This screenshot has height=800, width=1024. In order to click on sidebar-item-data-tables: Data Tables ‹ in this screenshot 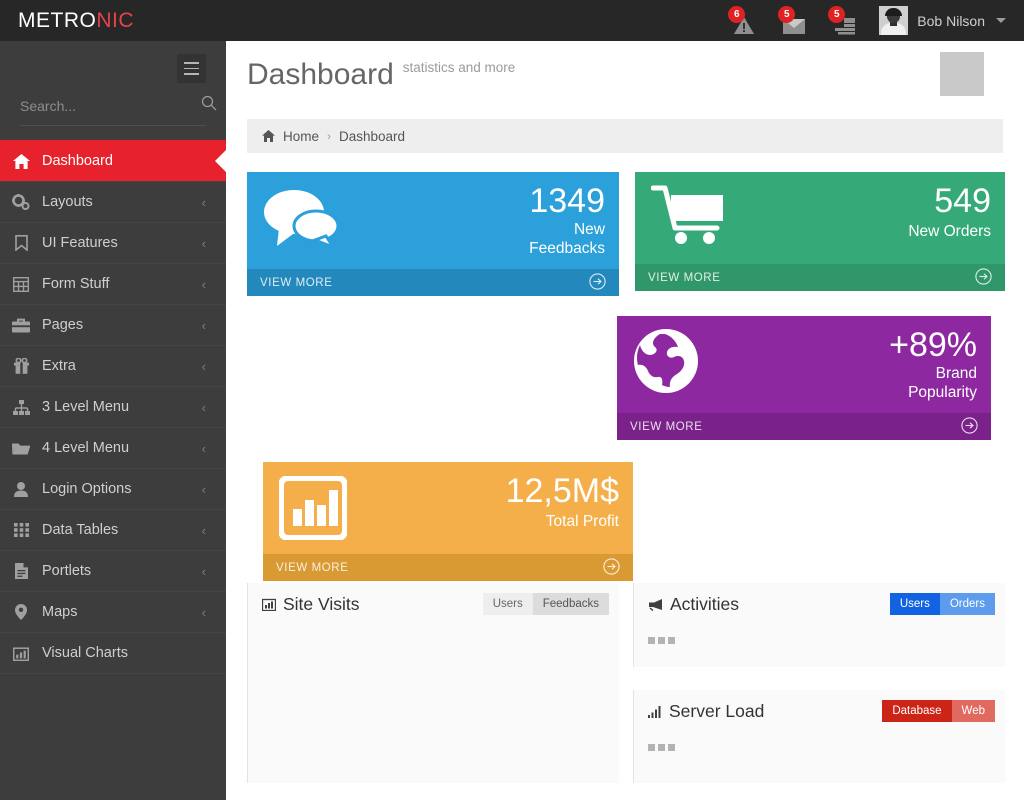, I will do `click(113, 530)`.